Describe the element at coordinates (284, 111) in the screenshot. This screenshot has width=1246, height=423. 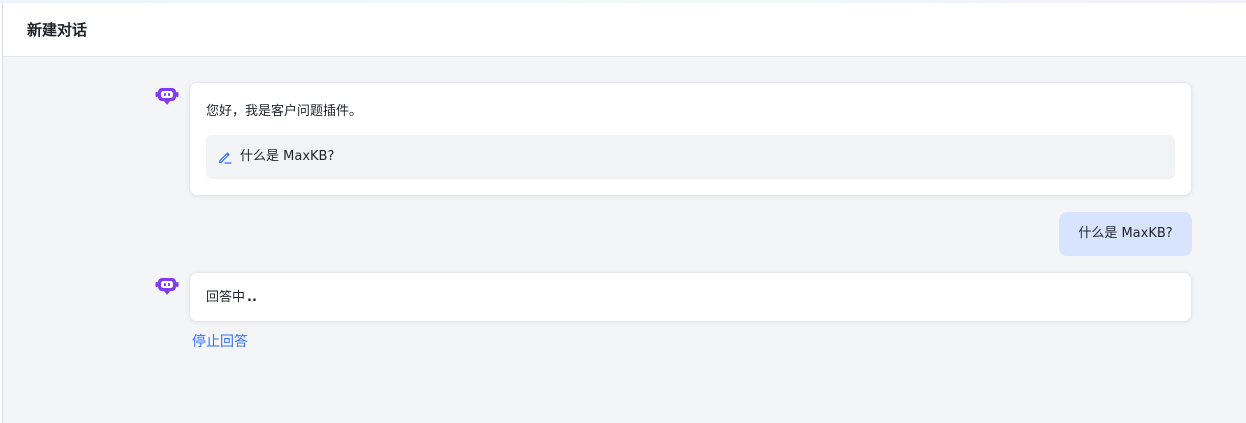
I see `greeting-text: 您好，我是客户问题插件。` at that location.